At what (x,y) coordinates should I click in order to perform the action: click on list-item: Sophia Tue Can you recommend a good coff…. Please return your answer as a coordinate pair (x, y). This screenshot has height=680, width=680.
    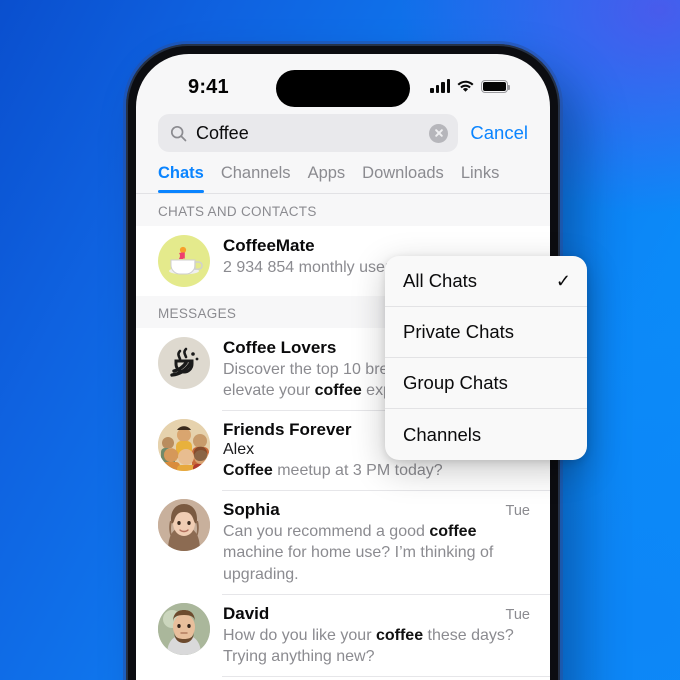
    Looking at the image, I should click on (343, 541).